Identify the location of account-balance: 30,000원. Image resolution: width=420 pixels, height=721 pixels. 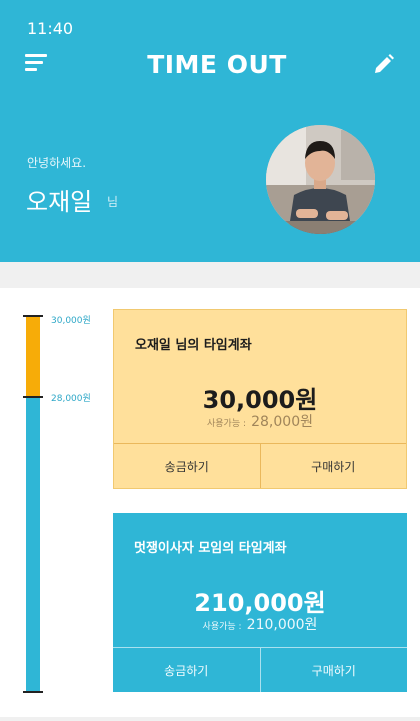
(260, 400).